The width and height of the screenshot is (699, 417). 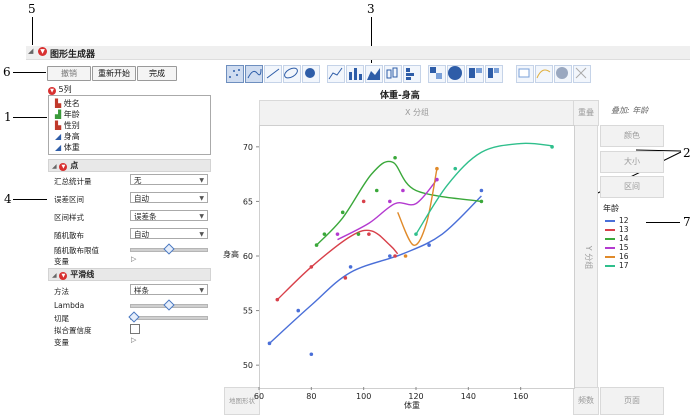 I want to click on x-tick-label: 80, so click(x=311, y=396).